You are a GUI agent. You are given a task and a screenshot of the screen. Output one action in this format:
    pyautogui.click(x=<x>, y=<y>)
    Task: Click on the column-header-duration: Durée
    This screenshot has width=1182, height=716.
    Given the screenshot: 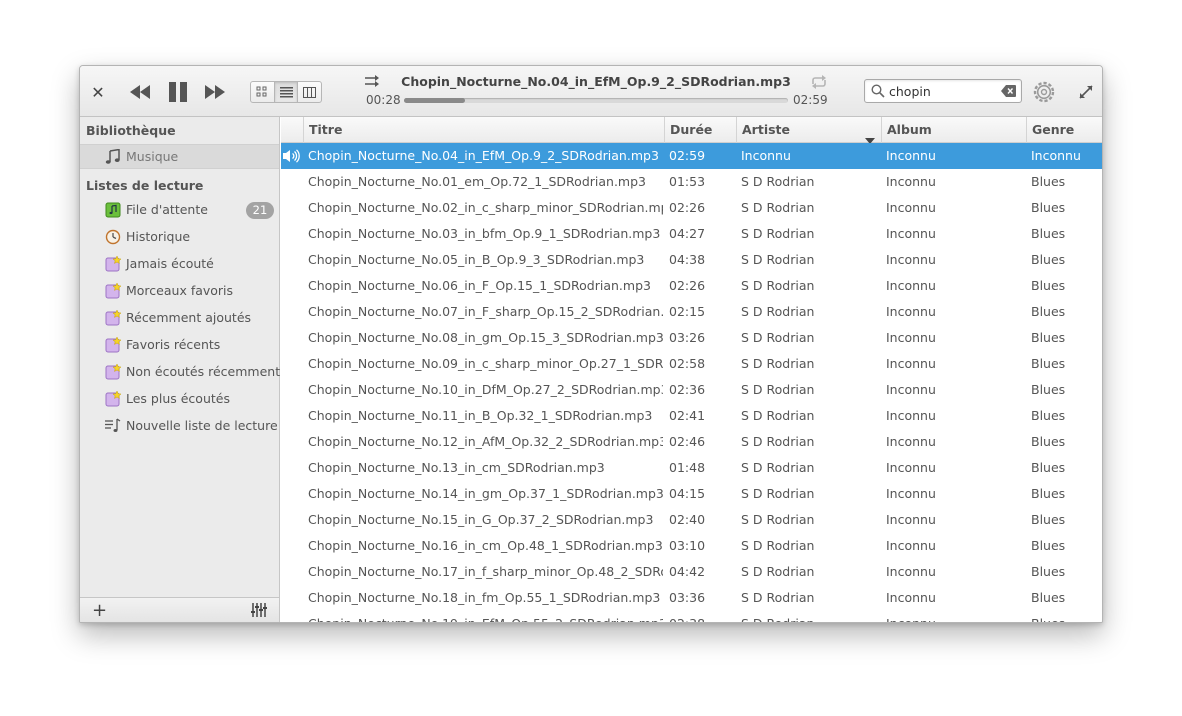 What is the action you would take?
    pyautogui.click(x=700, y=130)
    